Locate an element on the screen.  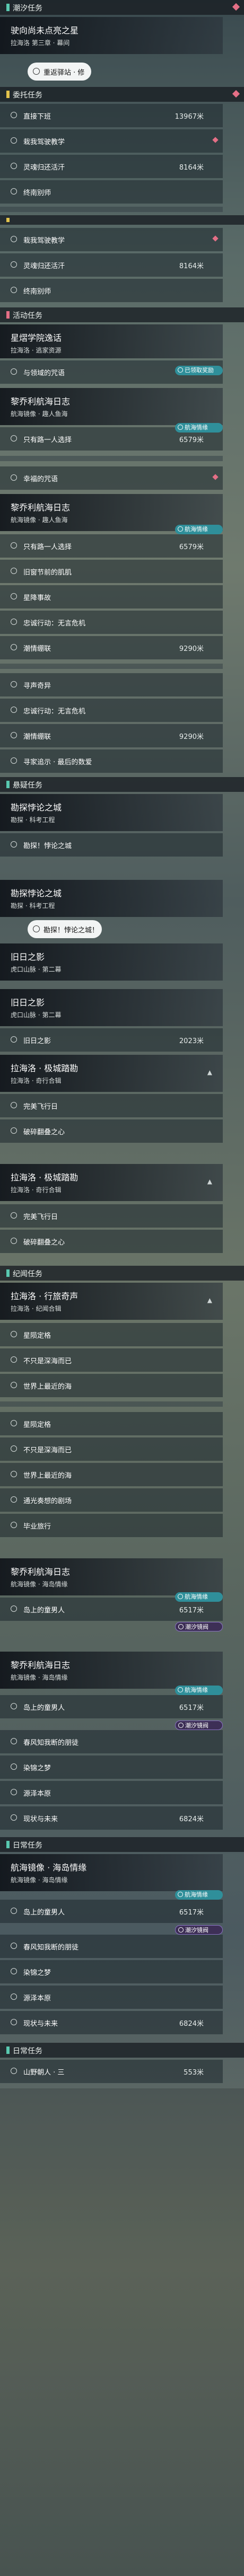
objective-label: 寻声奇异 is located at coordinates (37, 686).